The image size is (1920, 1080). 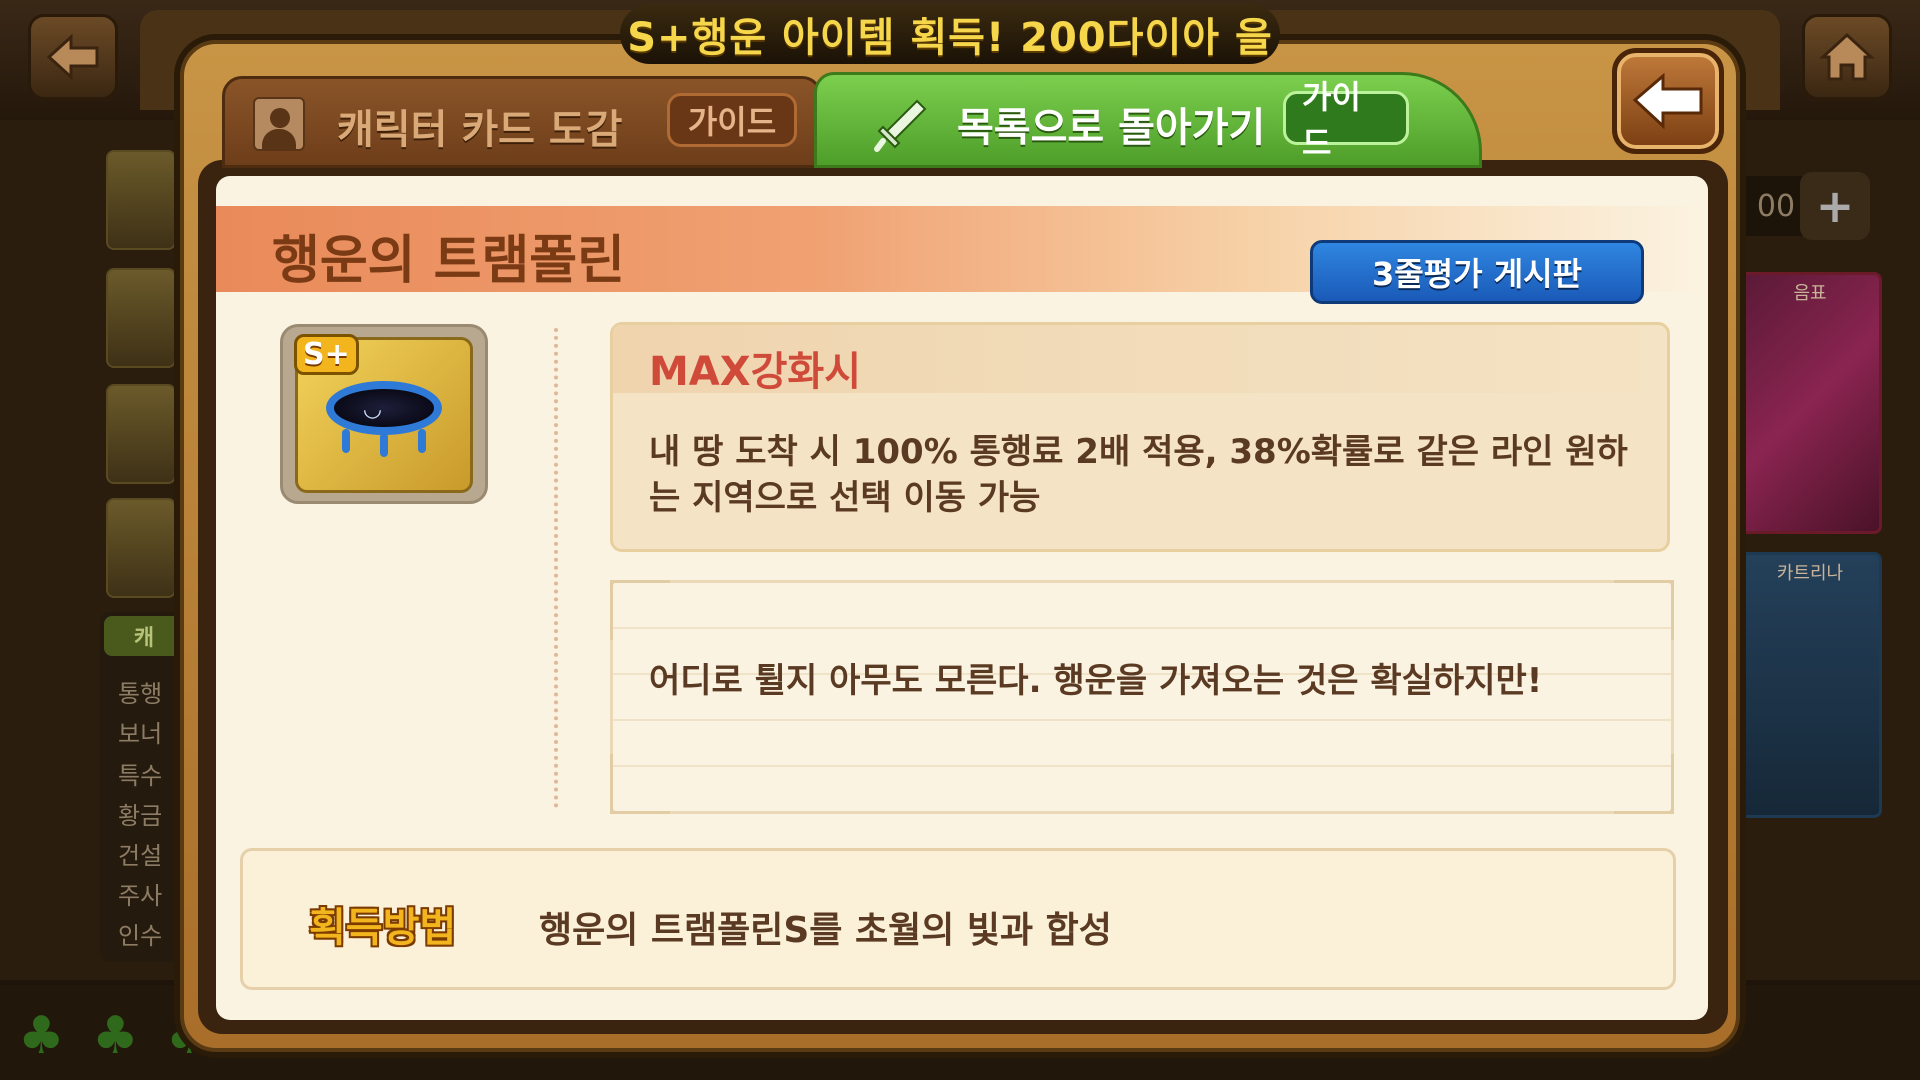 What do you see at coordinates (950, 38) in the screenshot?
I see `announcement-text: S+행운 아이템 획득! 200다이아 을` at bounding box center [950, 38].